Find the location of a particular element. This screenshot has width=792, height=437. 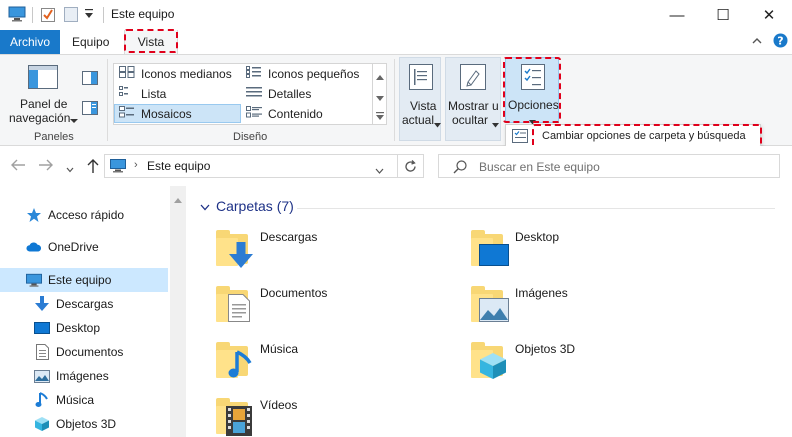

nav-item-pictures: Imágenes is located at coordinates (84, 376).